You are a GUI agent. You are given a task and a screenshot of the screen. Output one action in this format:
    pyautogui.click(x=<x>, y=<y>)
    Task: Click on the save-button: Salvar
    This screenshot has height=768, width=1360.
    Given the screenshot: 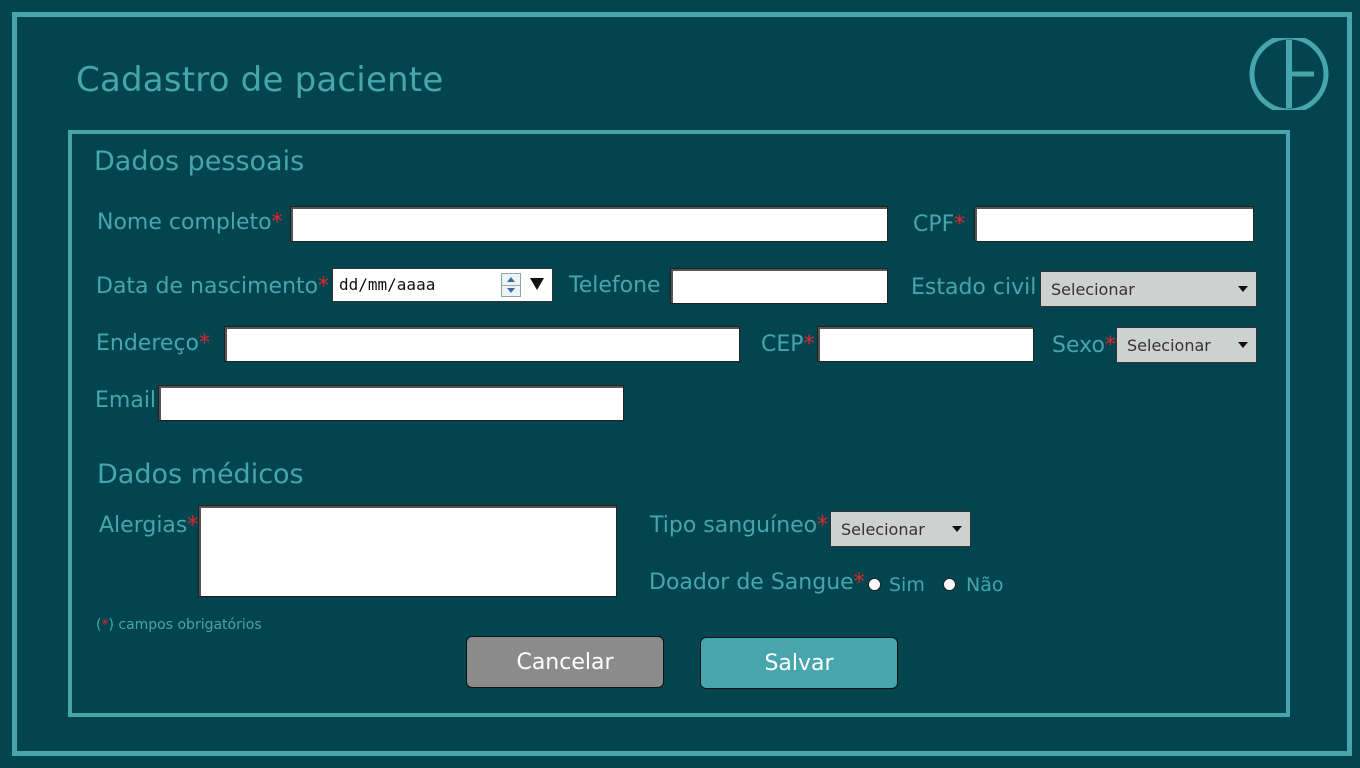 What is the action you would take?
    pyautogui.click(x=799, y=663)
    